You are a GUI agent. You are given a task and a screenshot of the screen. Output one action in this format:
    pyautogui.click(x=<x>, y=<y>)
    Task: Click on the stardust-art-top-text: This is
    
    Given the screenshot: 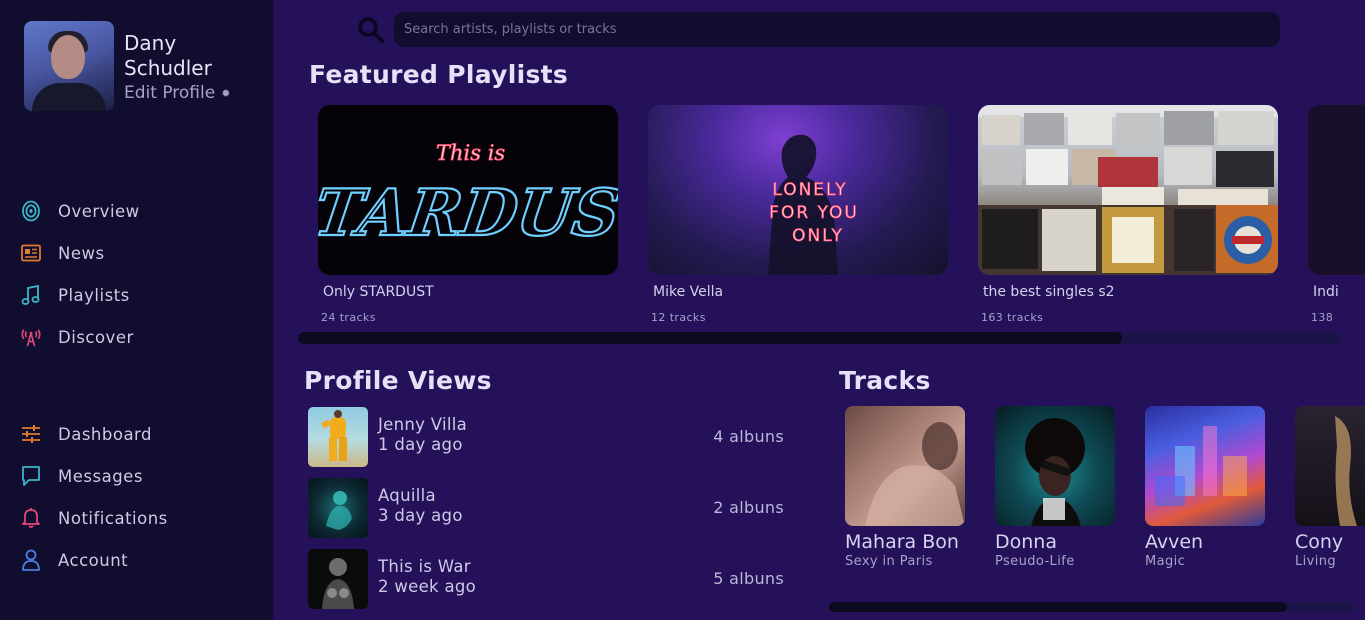 What is the action you would take?
    pyautogui.click(x=470, y=153)
    